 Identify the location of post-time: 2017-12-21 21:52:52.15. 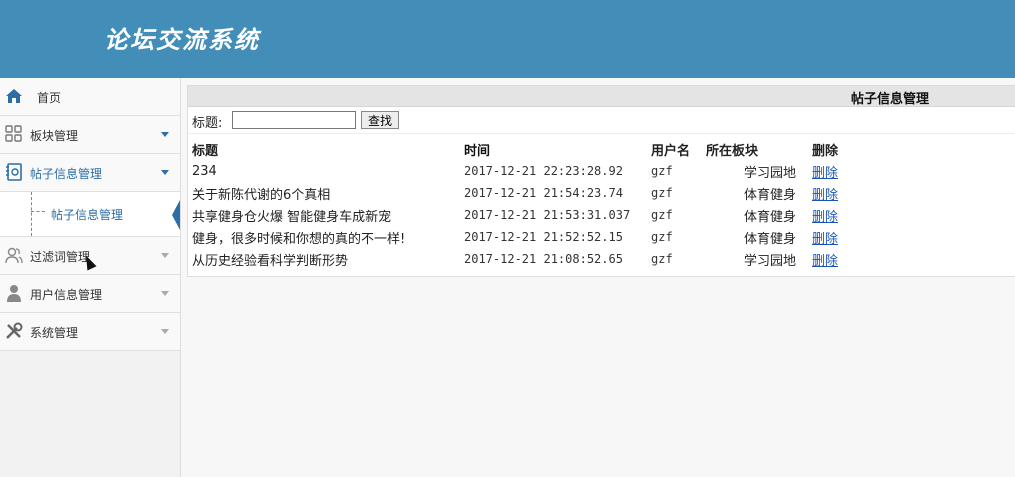
(543, 237).